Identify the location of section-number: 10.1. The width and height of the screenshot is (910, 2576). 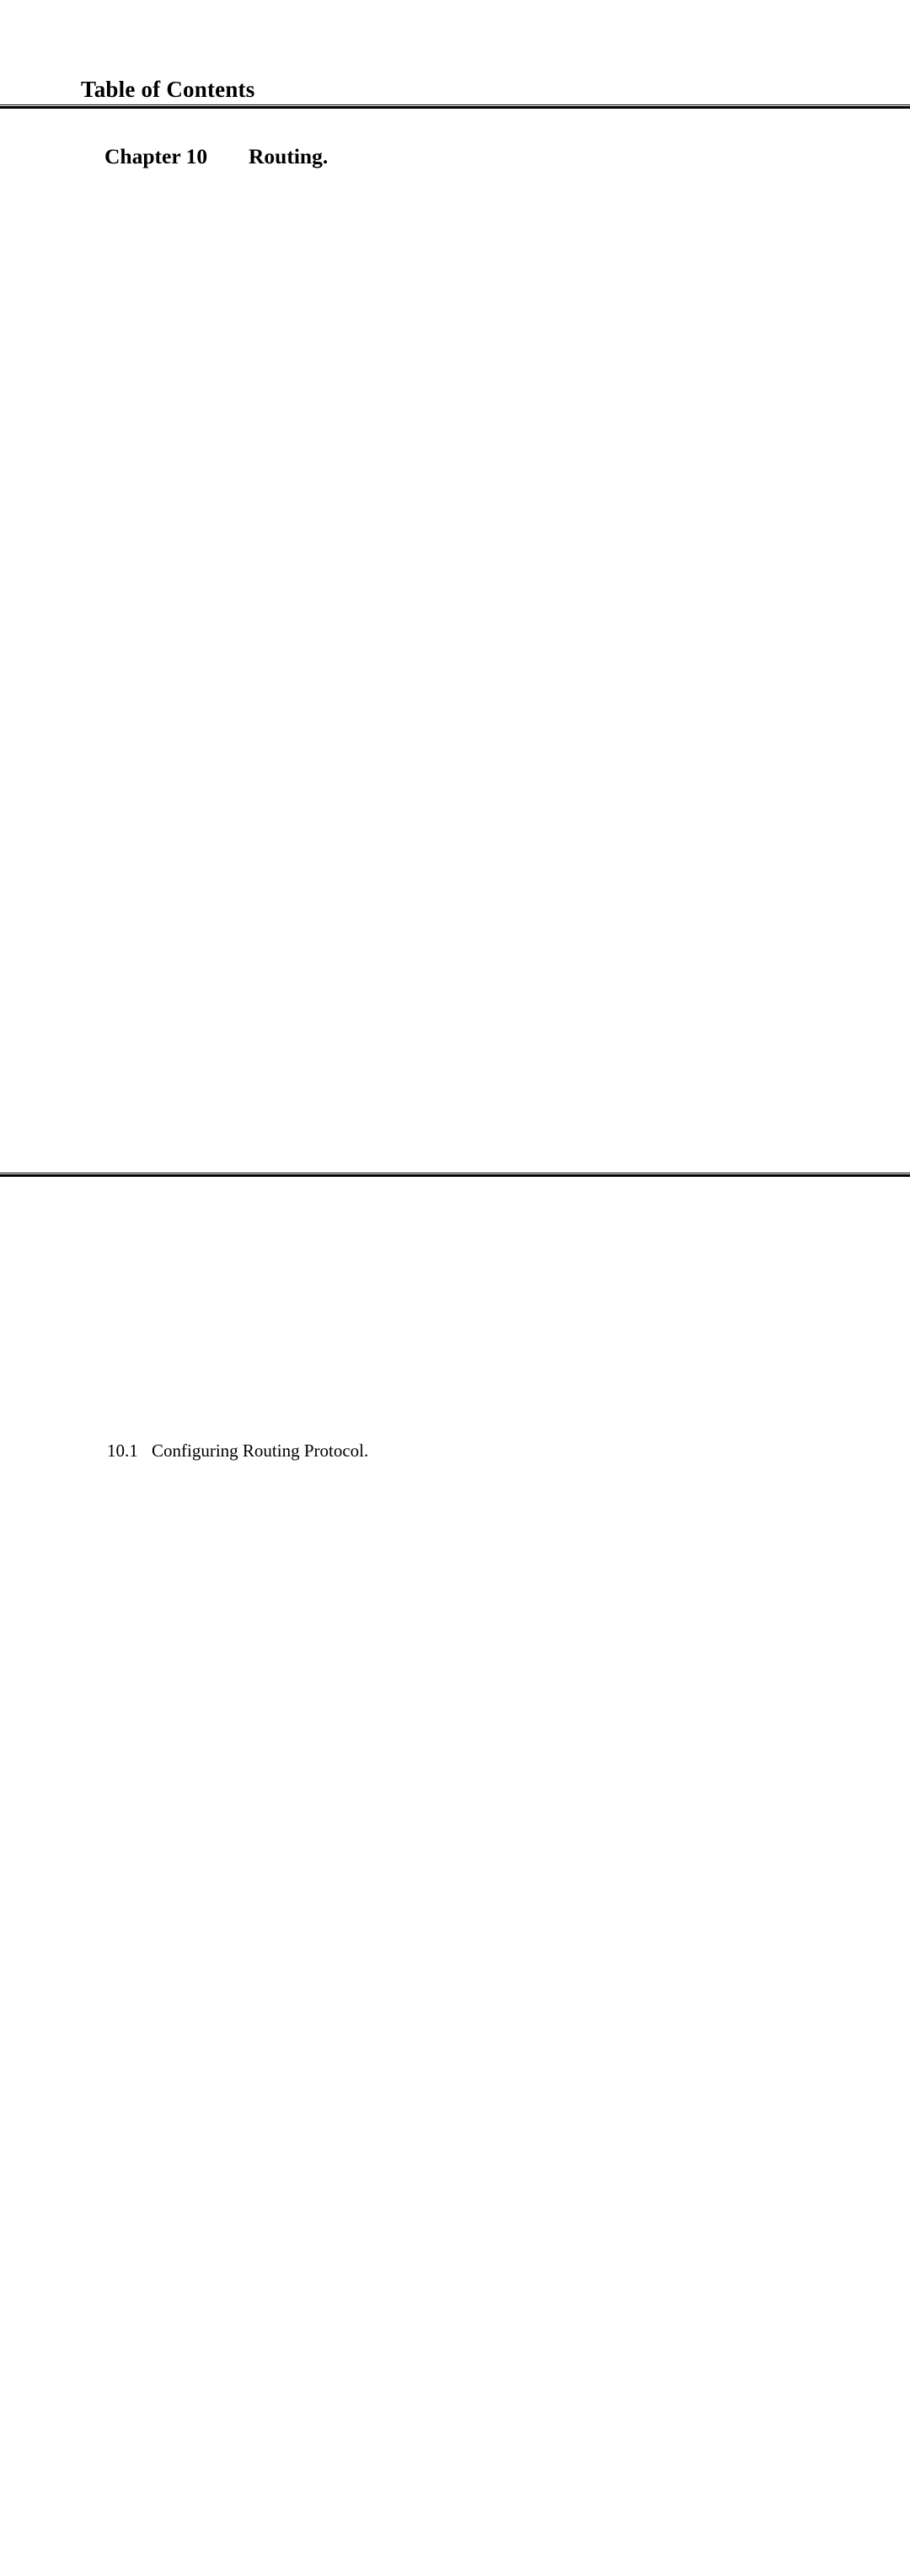
(122, 1450).